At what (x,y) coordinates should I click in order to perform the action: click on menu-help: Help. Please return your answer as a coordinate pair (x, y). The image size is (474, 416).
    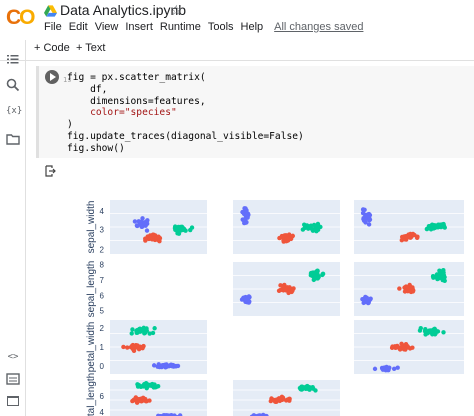
    Looking at the image, I should click on (252, 27).